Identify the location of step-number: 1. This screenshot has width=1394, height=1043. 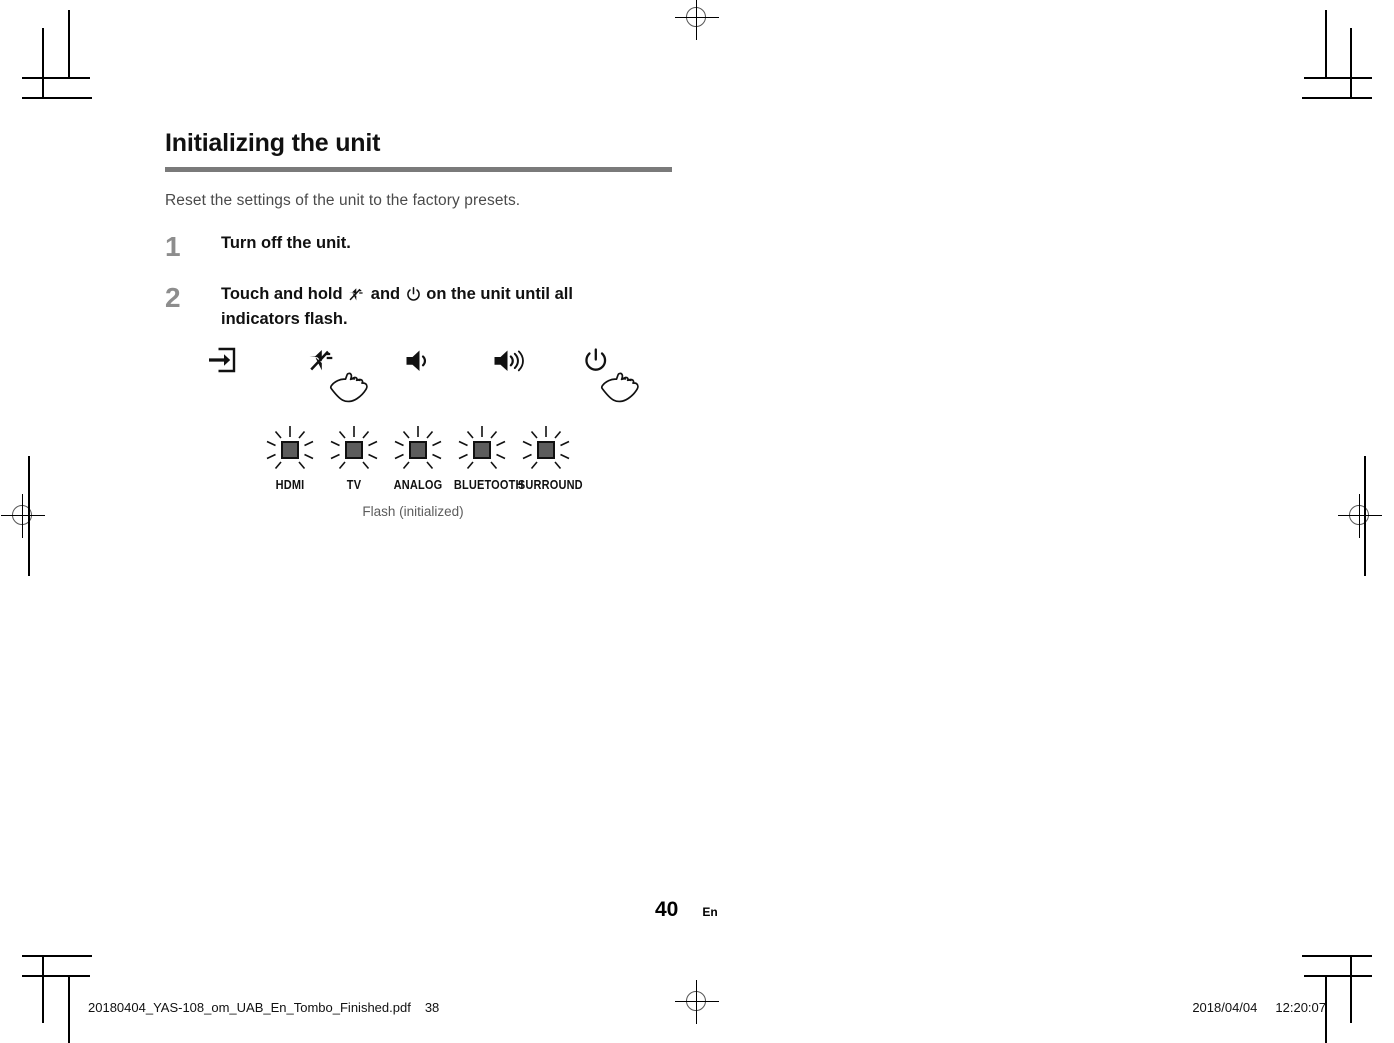
(173, 246).